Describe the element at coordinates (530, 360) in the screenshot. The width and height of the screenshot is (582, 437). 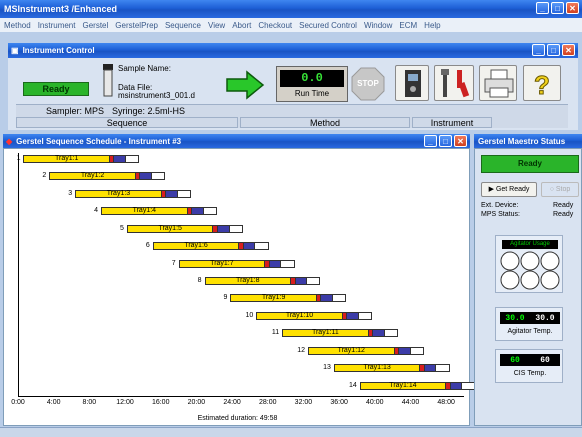
I see `cis-temp-display: 60 60` at that location.